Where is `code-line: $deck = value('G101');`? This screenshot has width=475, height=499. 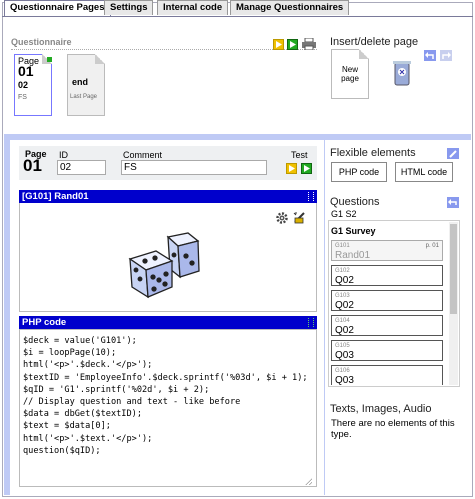
code-line: $deck = value('G101'); is located at coordinates (80, 341).